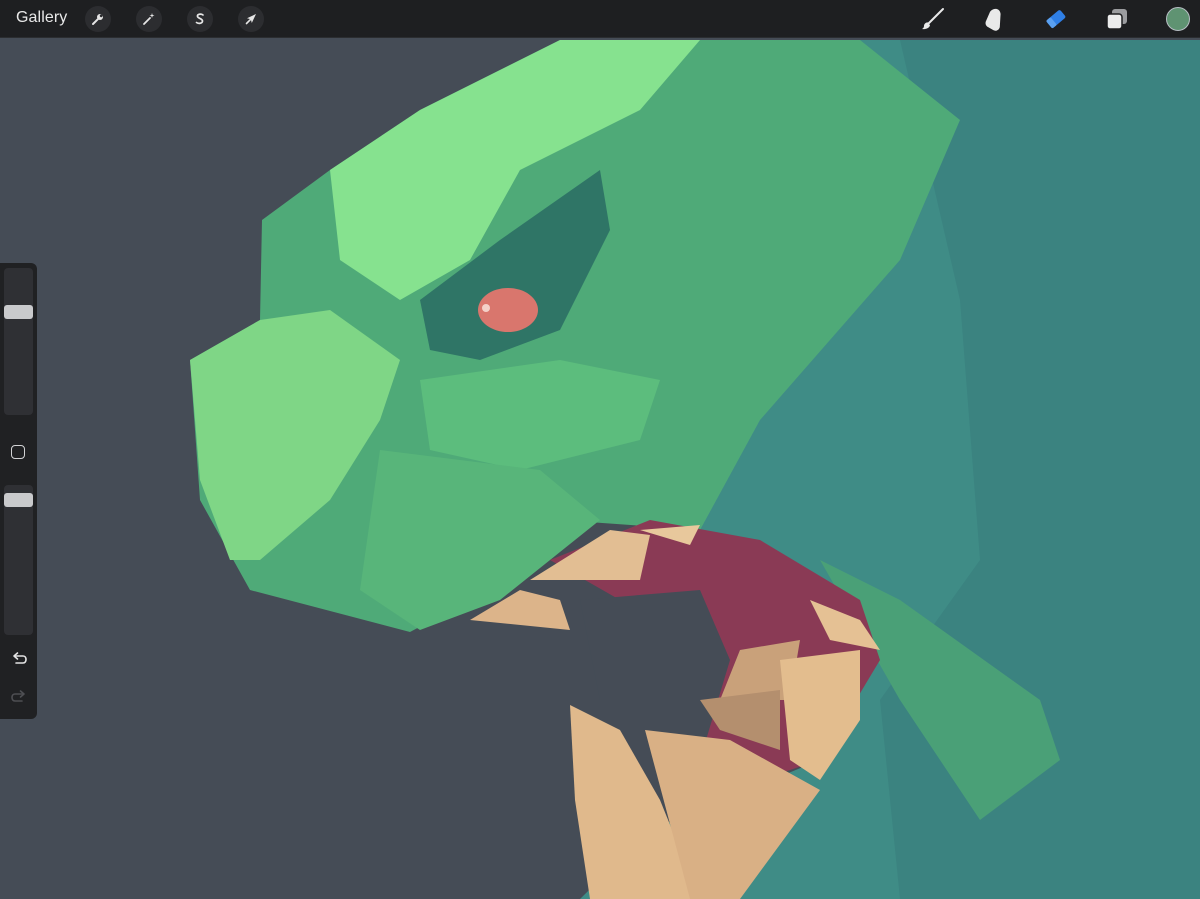 This screenshot has height=899, width=1200. Describe the element at coordinates (18, 341) in the screenshot. I see `brush-size-slider` at that location.